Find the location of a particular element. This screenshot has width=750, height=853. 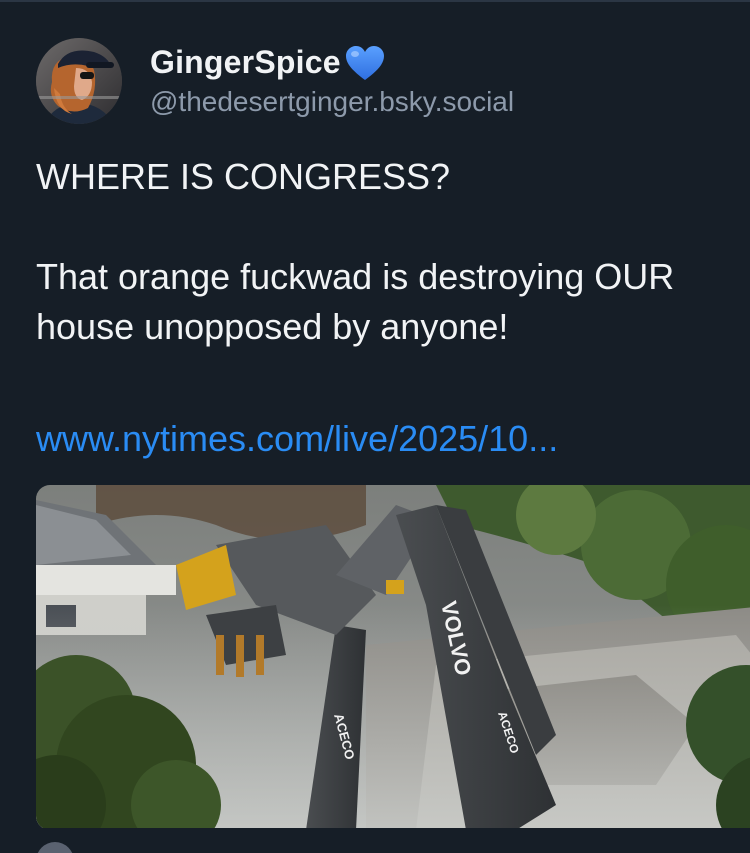

author-handle: @thedesertginger.bsky.social is located at coordinates (332, 102).